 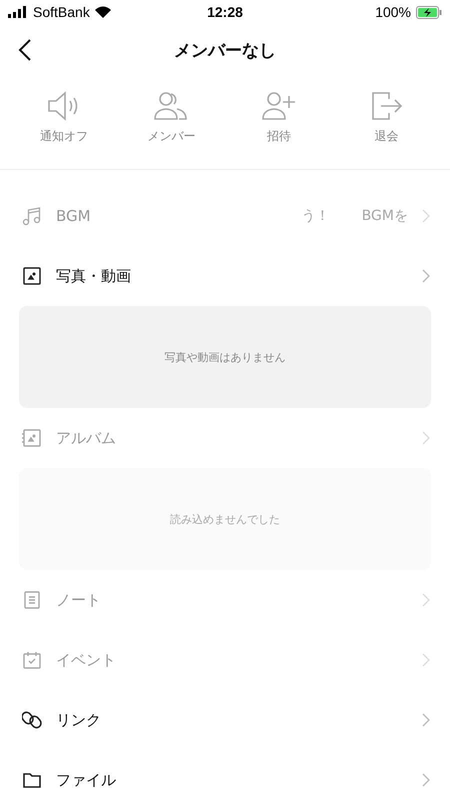 What do you see at coordinates (61, 12) in the screenshot?
I see `carrier-name: SoftBank` at bounding box center [61, 12].